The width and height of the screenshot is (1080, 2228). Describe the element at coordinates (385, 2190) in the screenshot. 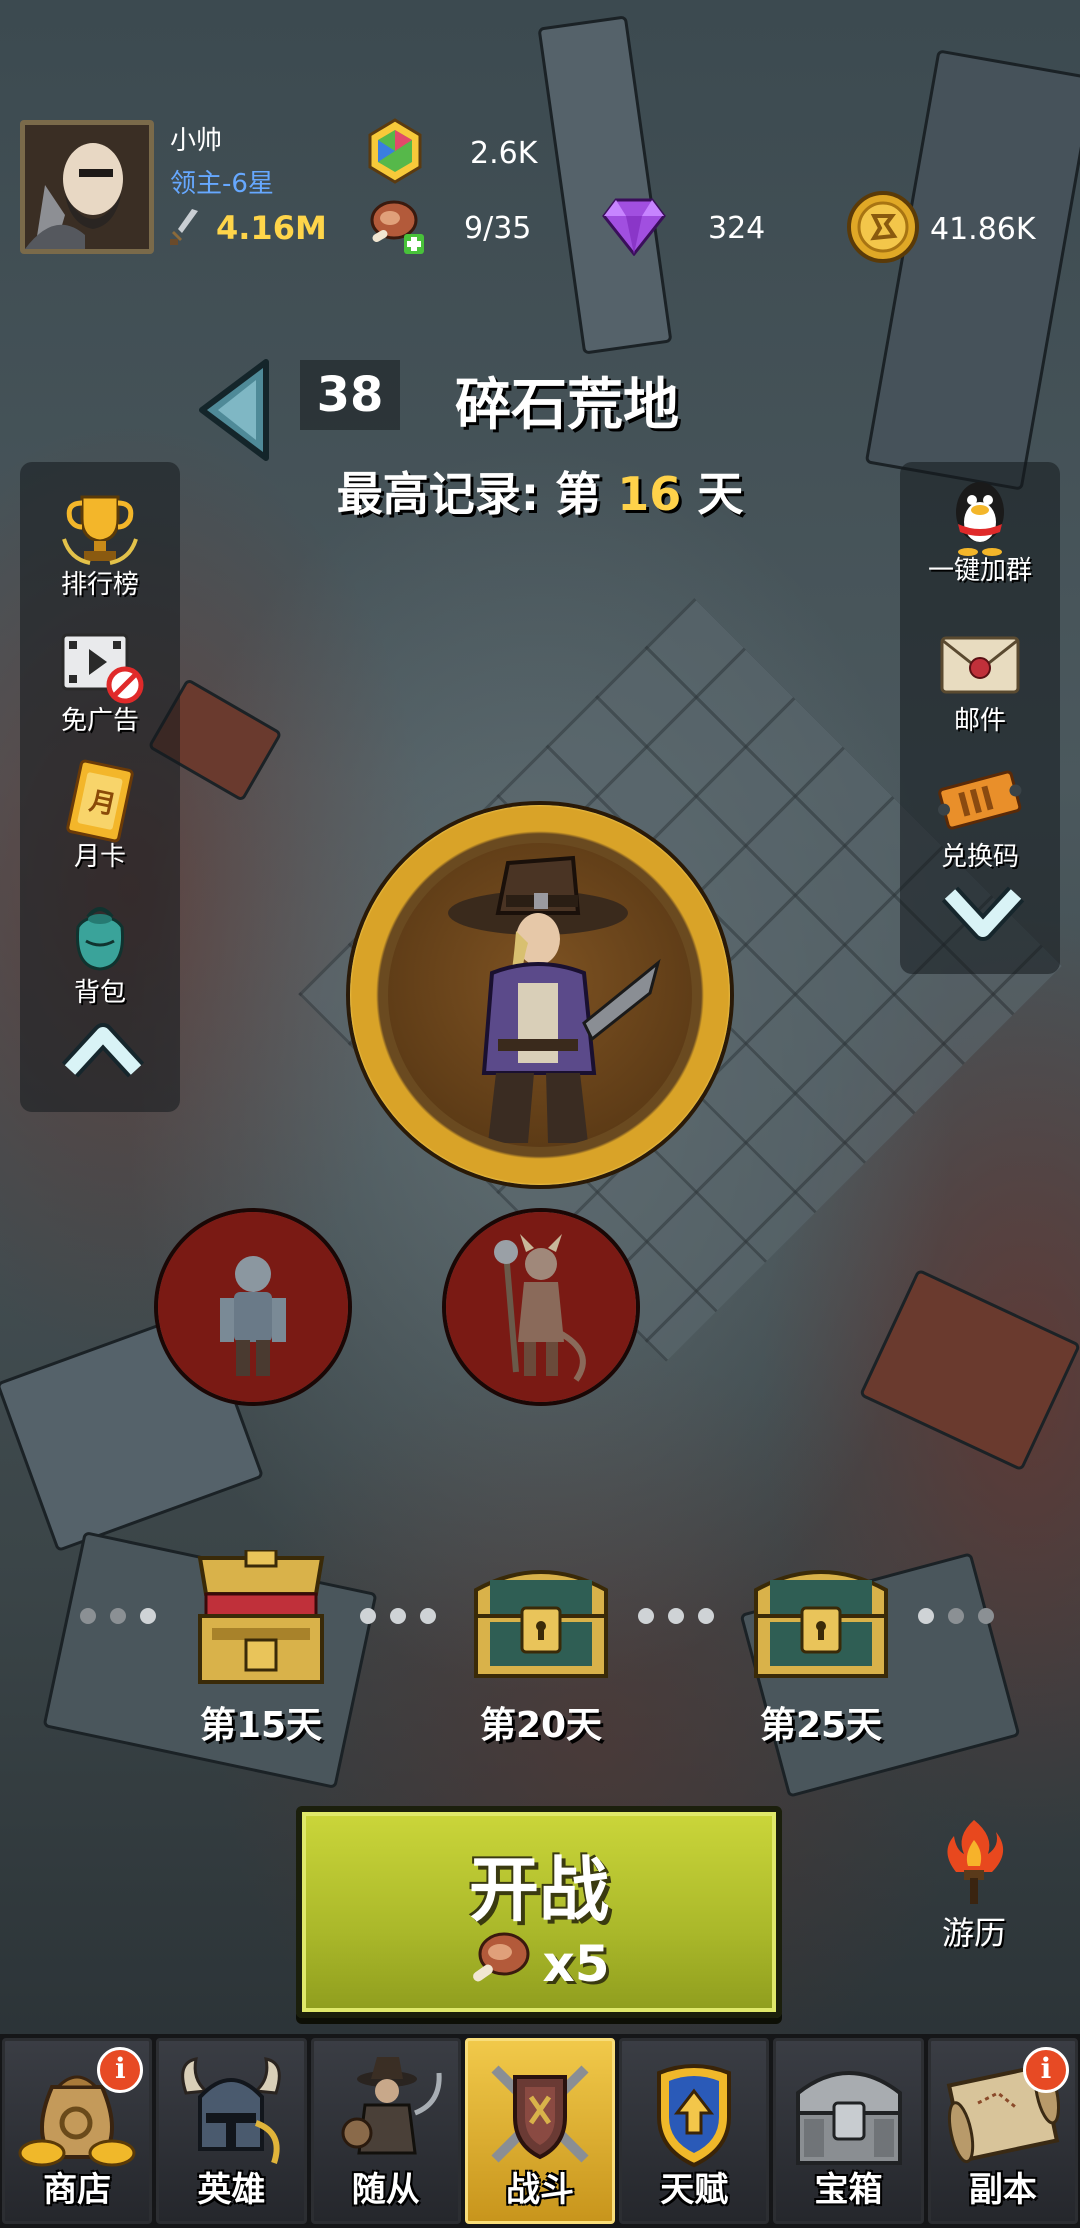

I see `tab-follower-label: 随从` at that location.